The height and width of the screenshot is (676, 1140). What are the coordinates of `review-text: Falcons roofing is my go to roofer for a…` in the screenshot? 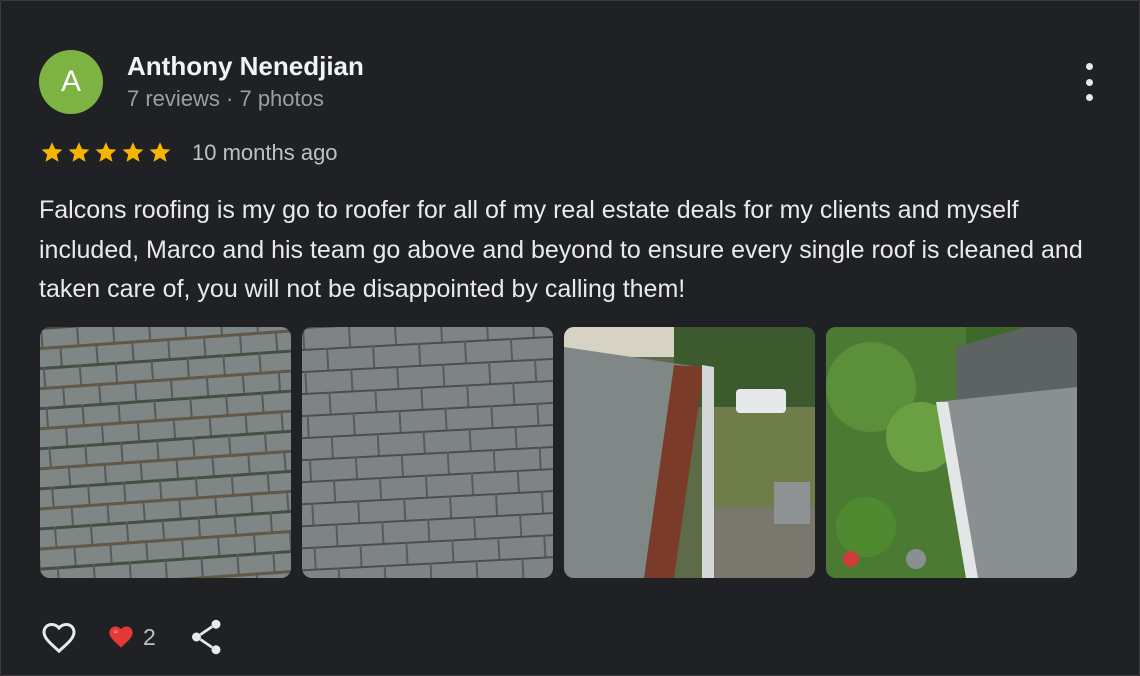 It's located at (561, 249).